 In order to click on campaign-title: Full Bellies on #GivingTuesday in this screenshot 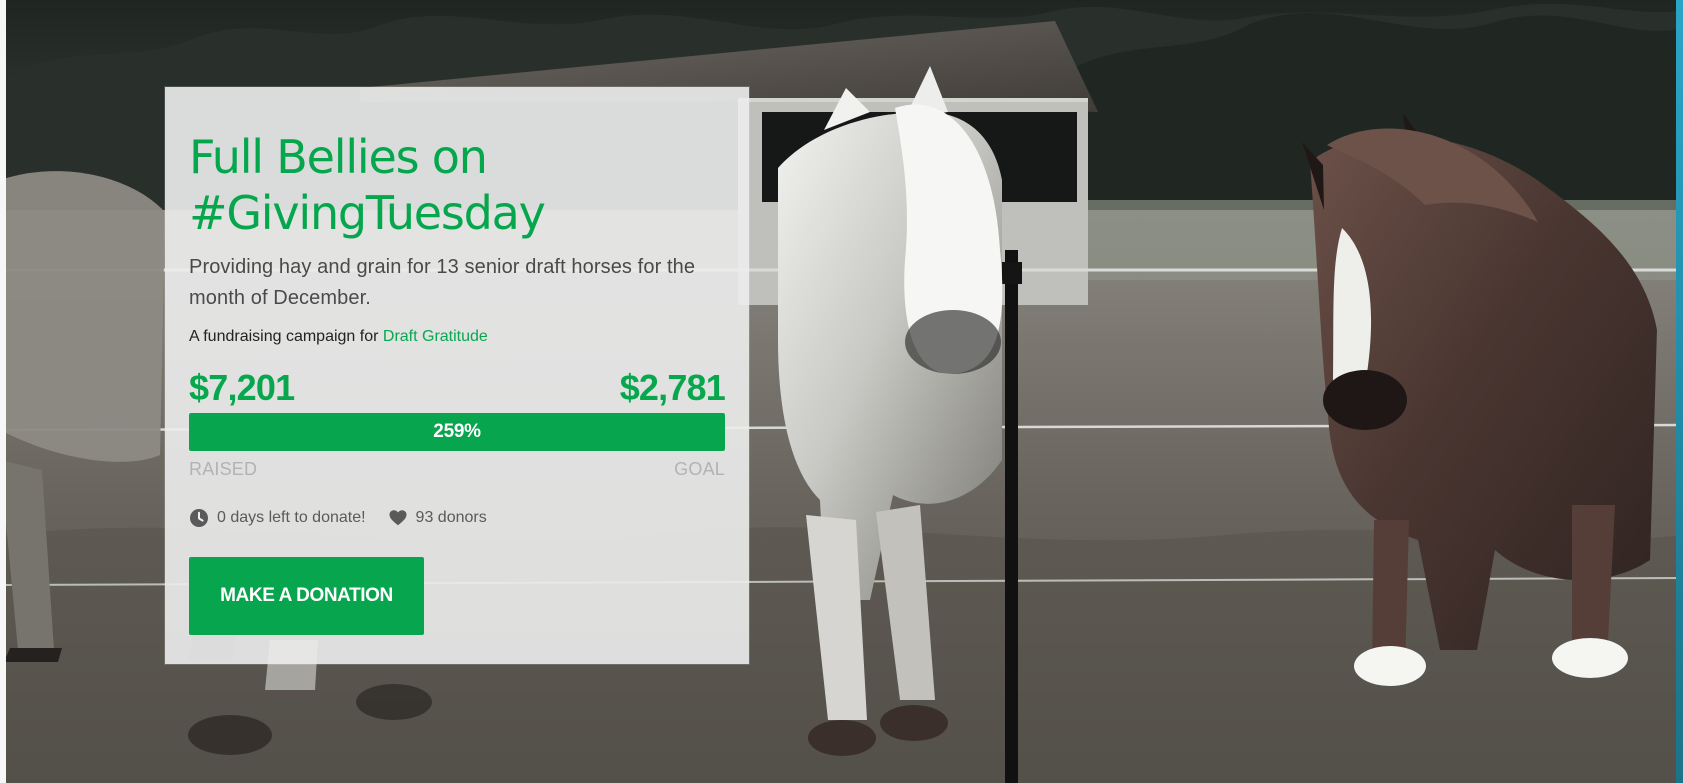, I will do `click(367, 185)`.